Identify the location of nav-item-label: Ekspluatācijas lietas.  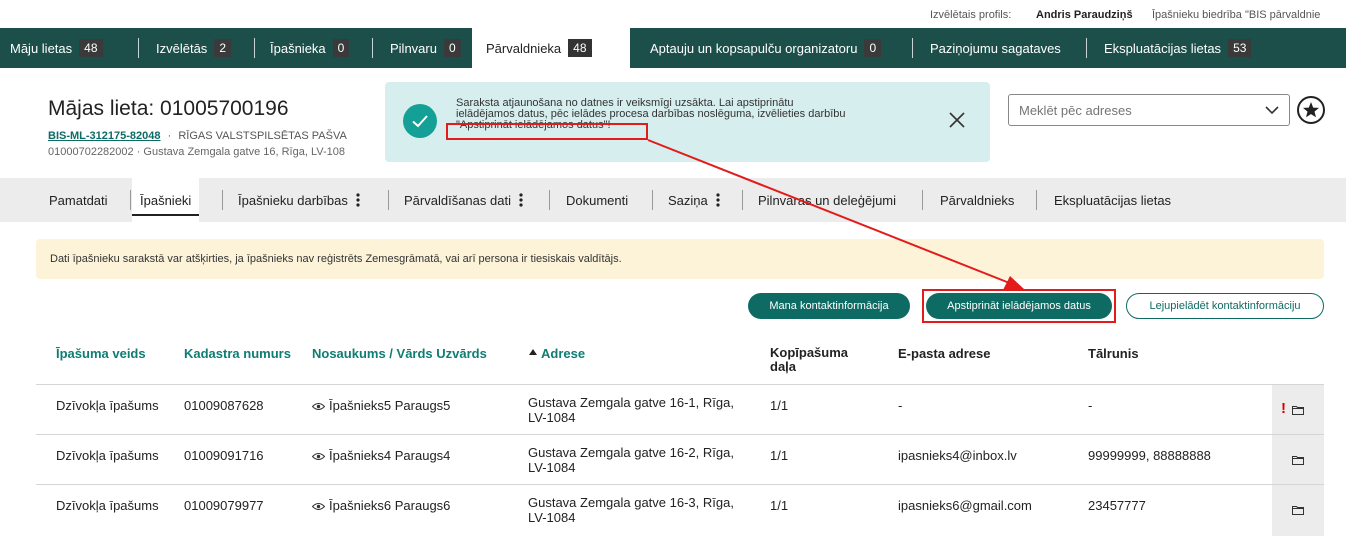
(1163, 48).